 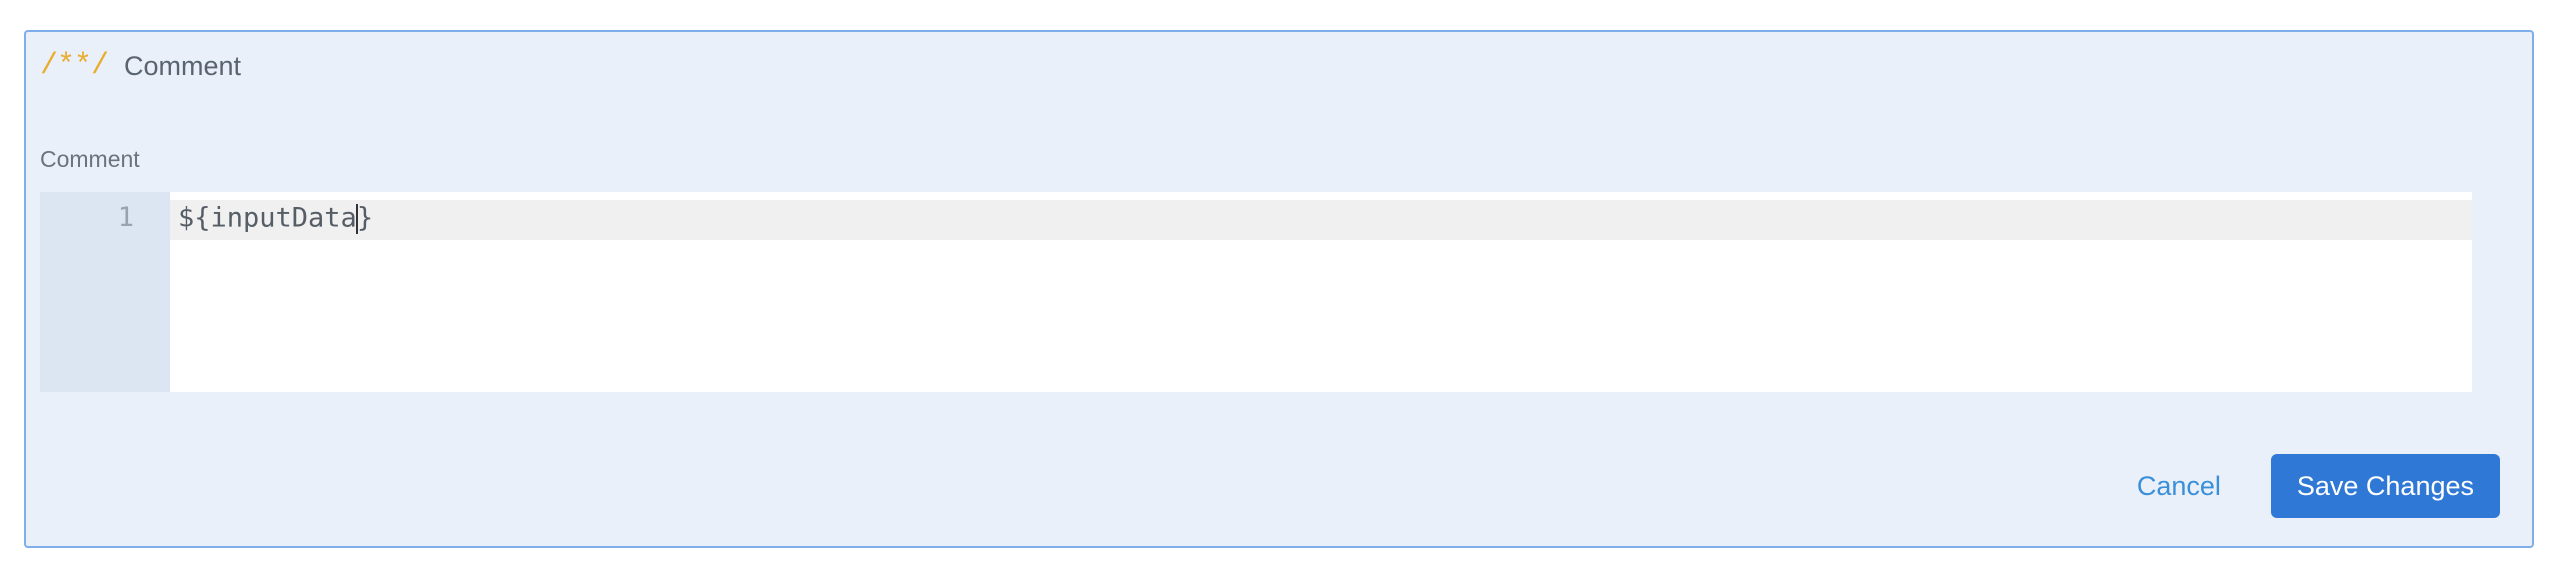 I want to click on save-changes-button: Save Changes, so click(x=2385, y=486).